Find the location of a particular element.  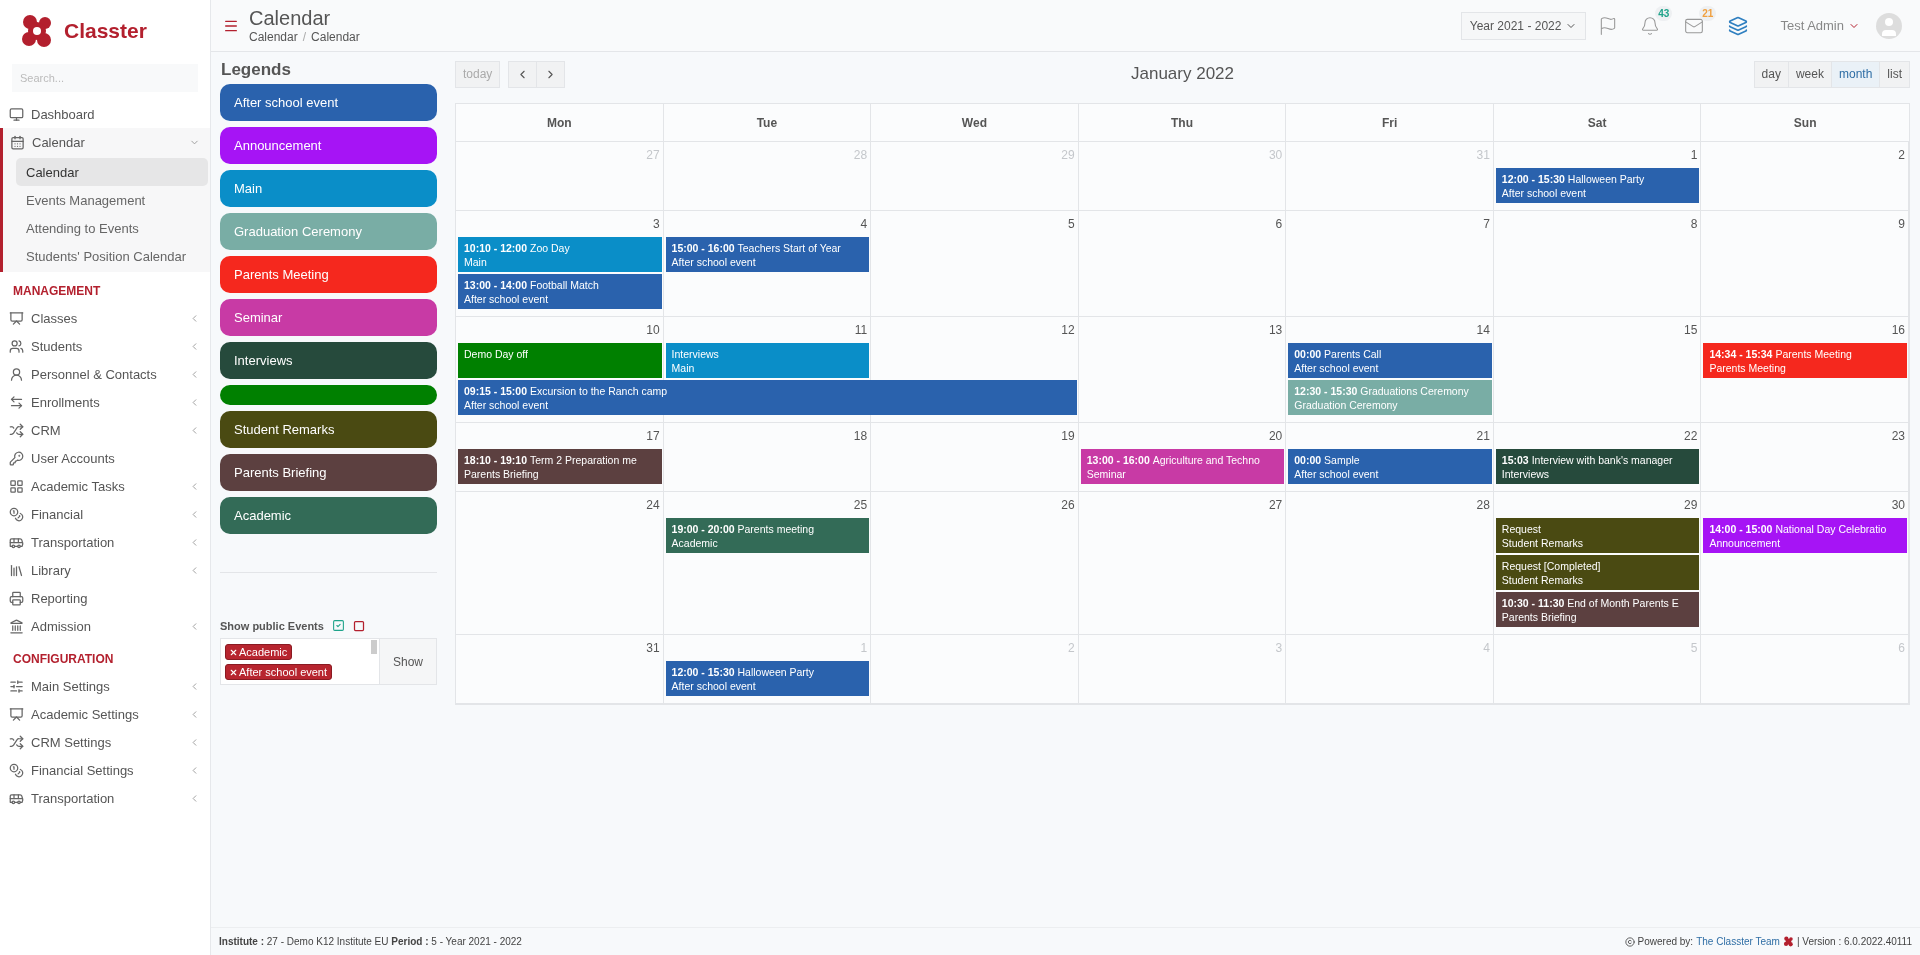

day-number: 14 is located at coordinates (1483, 330).